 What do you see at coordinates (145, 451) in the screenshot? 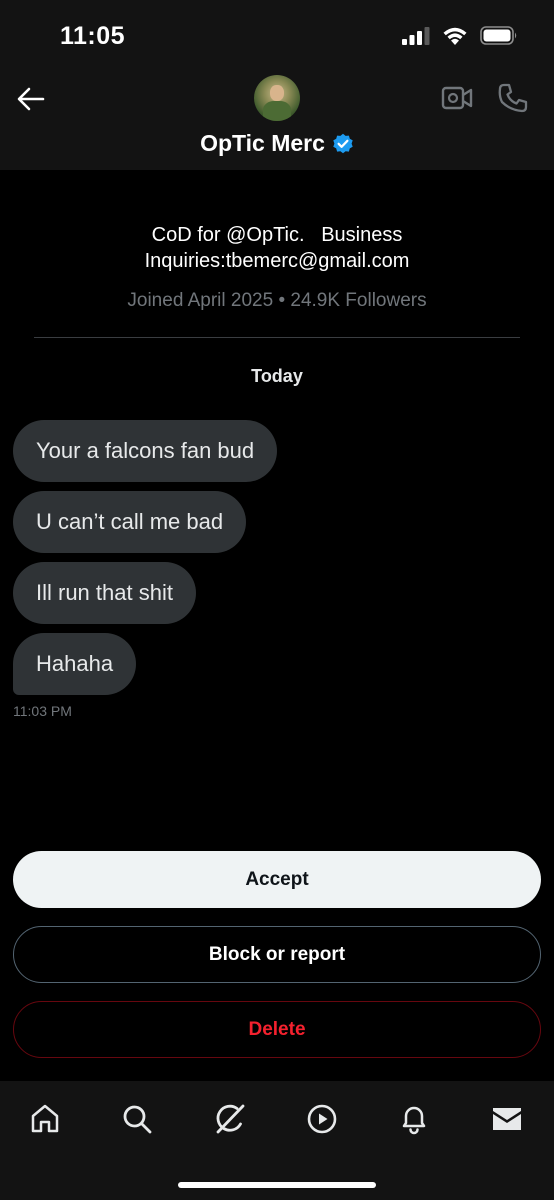
I see `message-bubble: Your a falcons fan bud` at bounding box center [145, 451].